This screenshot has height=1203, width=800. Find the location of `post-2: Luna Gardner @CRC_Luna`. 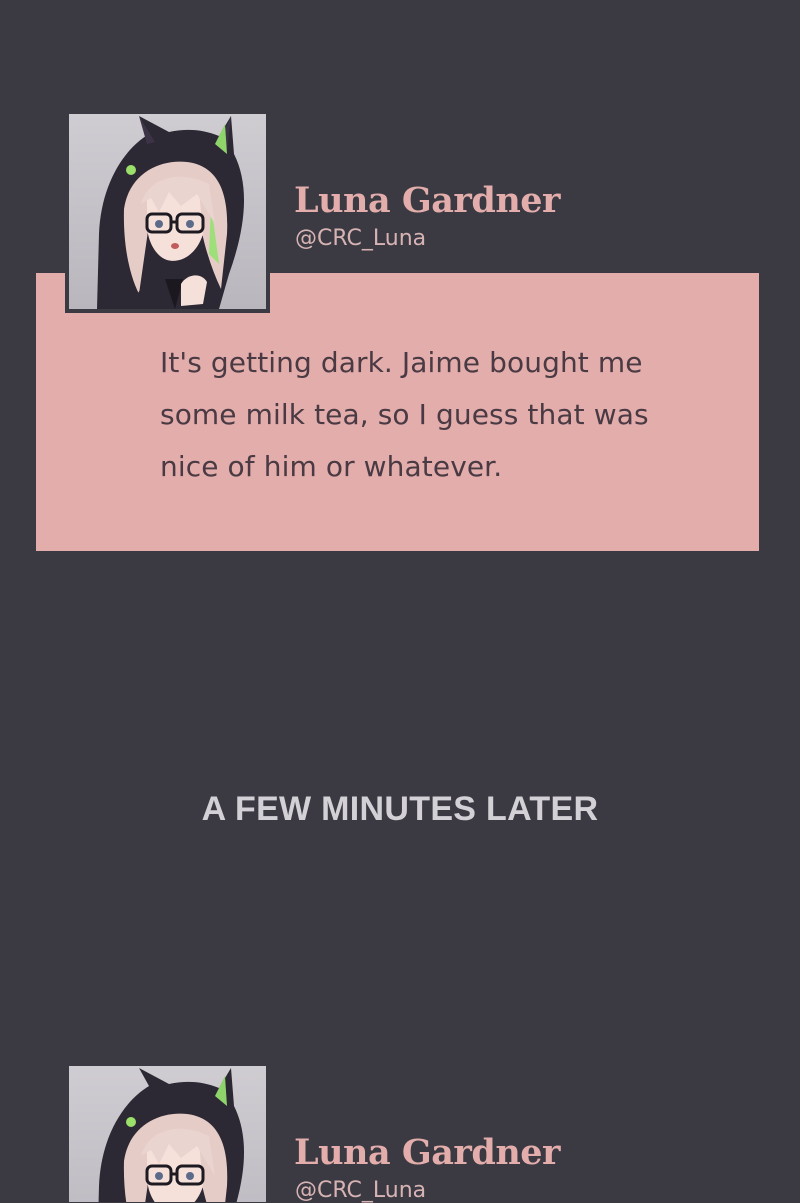

post-2: Luna Gardner @CRC_Luna is located at coordinates (400, 1132).